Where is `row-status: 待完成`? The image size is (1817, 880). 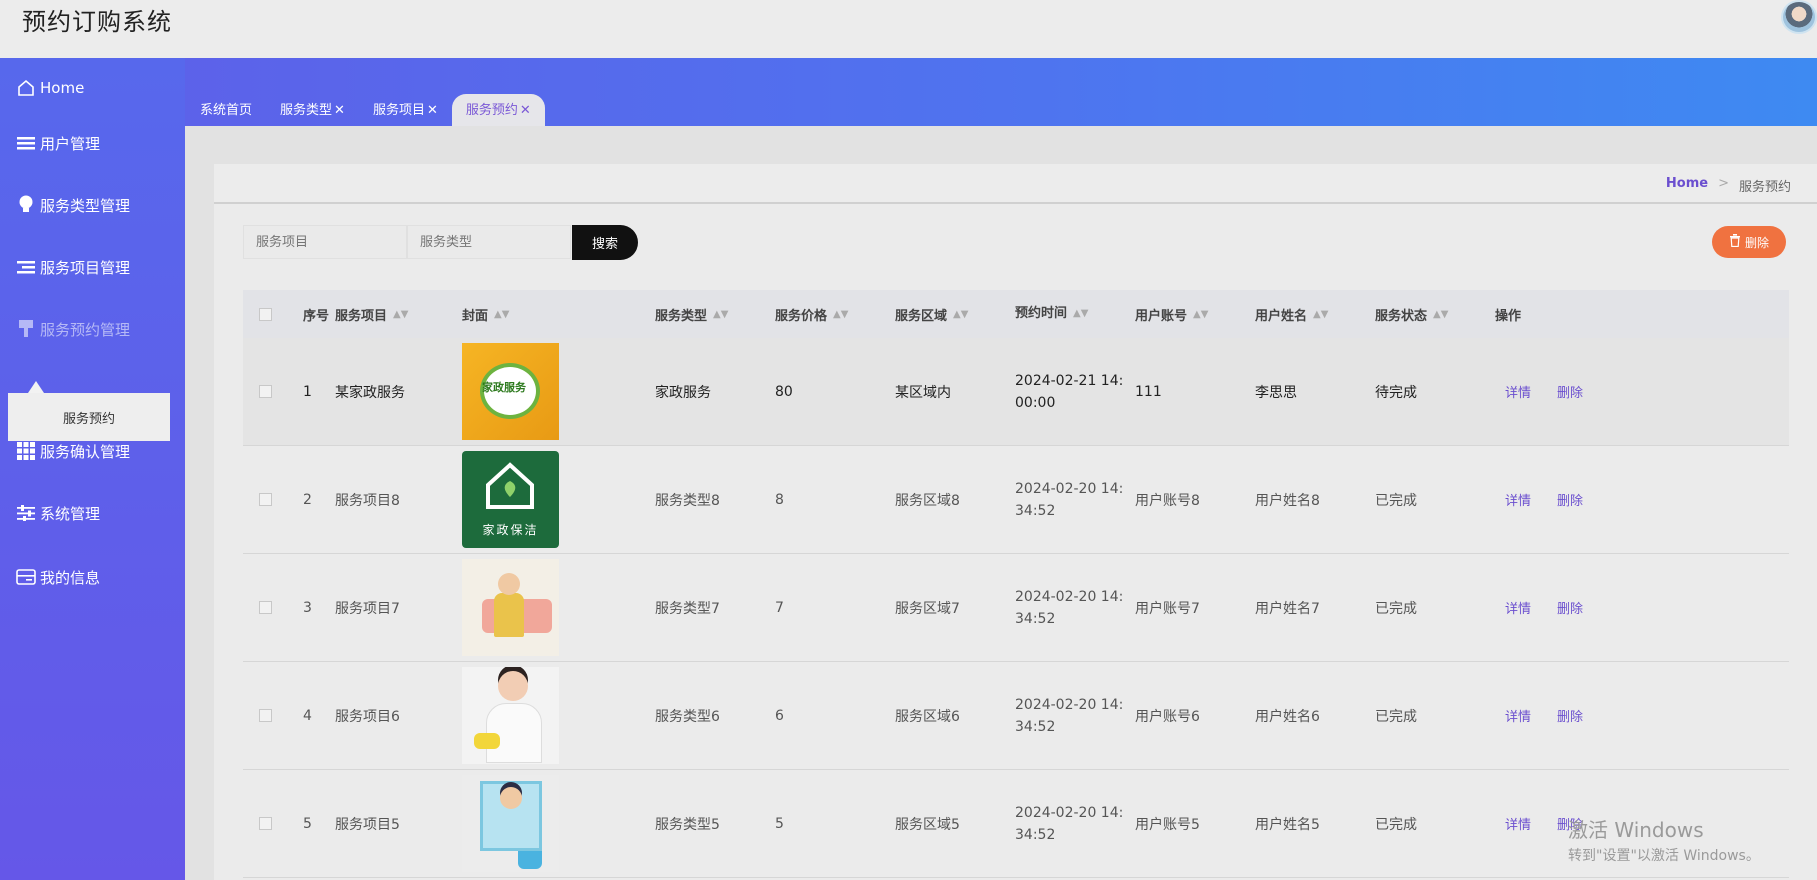
row-status: 待完成 is located at coordinates (1396, 392).